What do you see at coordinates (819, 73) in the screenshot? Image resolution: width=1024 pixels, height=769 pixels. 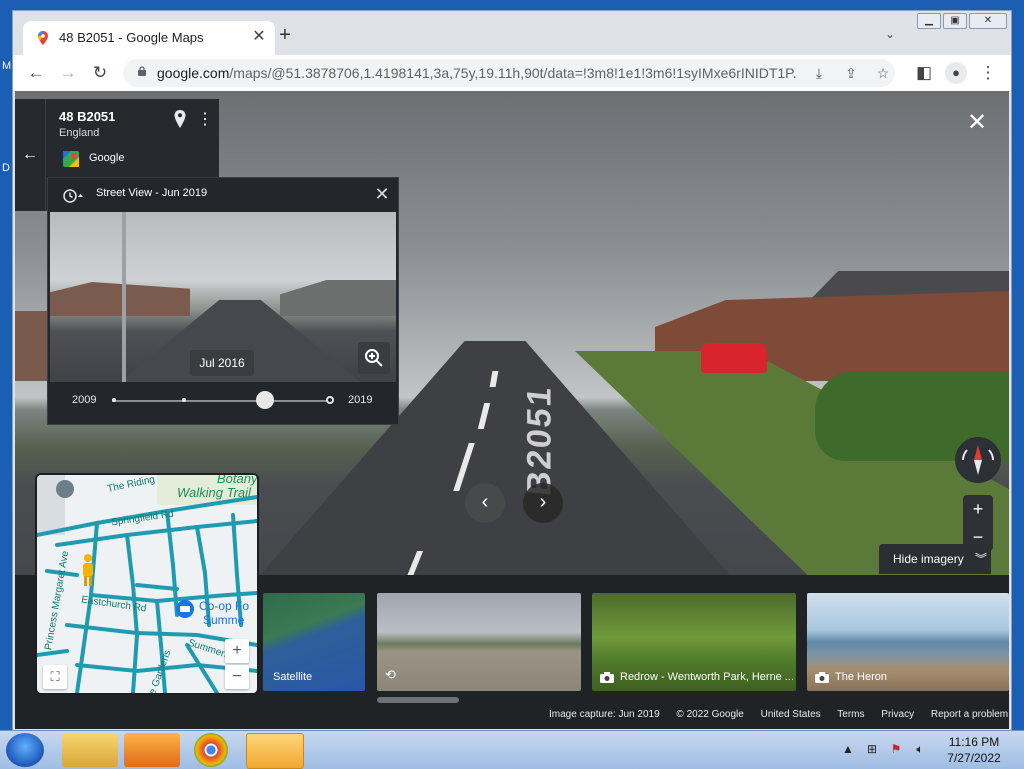 I see `install-app-icon: ⤓` at bounding box center [819, 73].